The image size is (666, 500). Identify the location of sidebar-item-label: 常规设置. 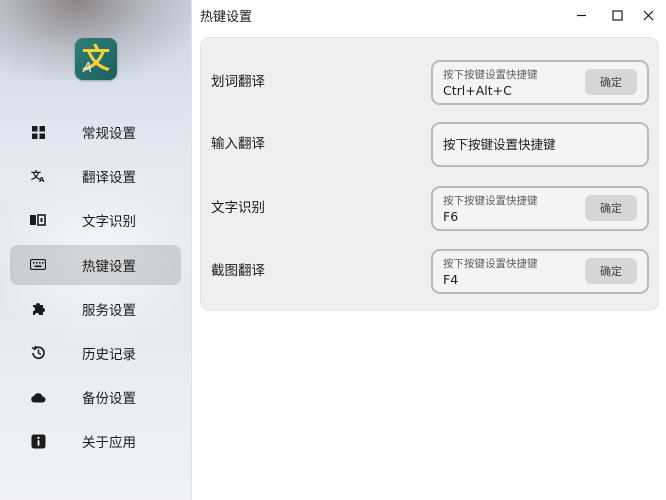
(109, 134).